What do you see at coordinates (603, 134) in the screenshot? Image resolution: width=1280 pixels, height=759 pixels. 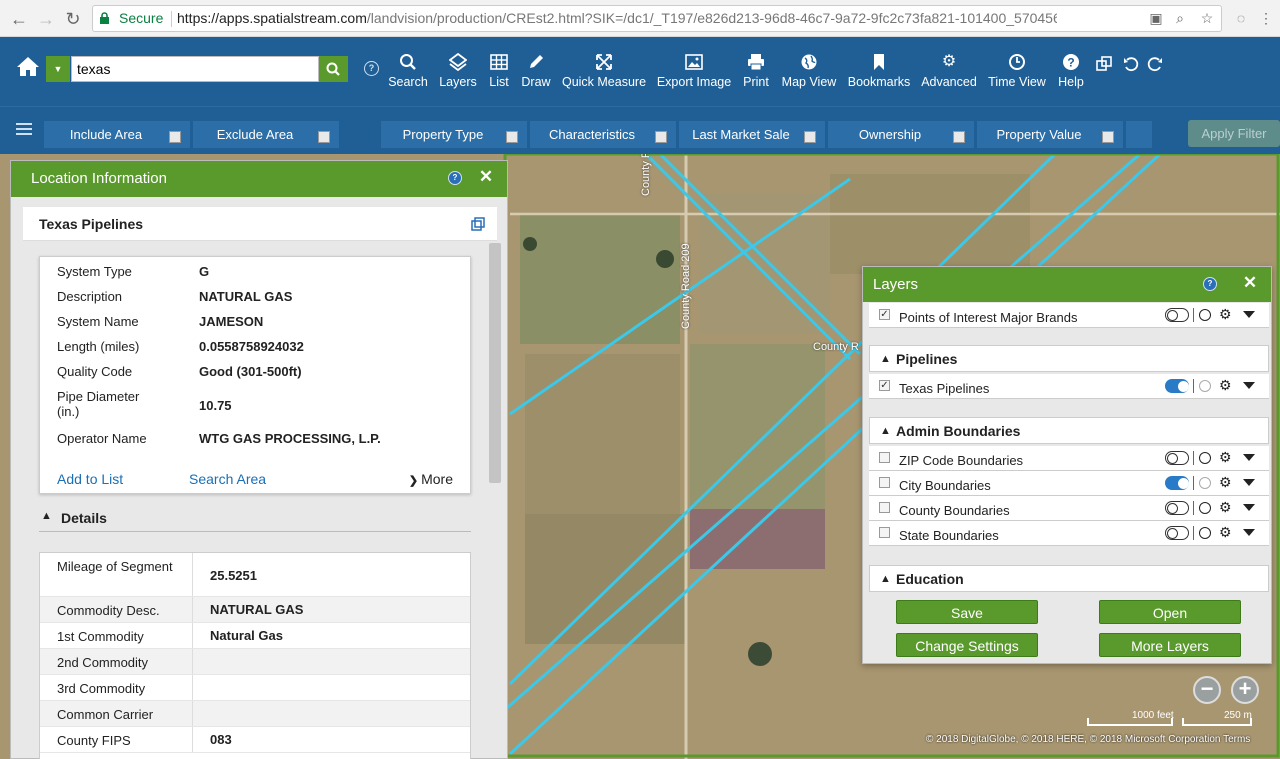 I see `filter-characteristics: Characteristics` at bounding box center [603, 134].